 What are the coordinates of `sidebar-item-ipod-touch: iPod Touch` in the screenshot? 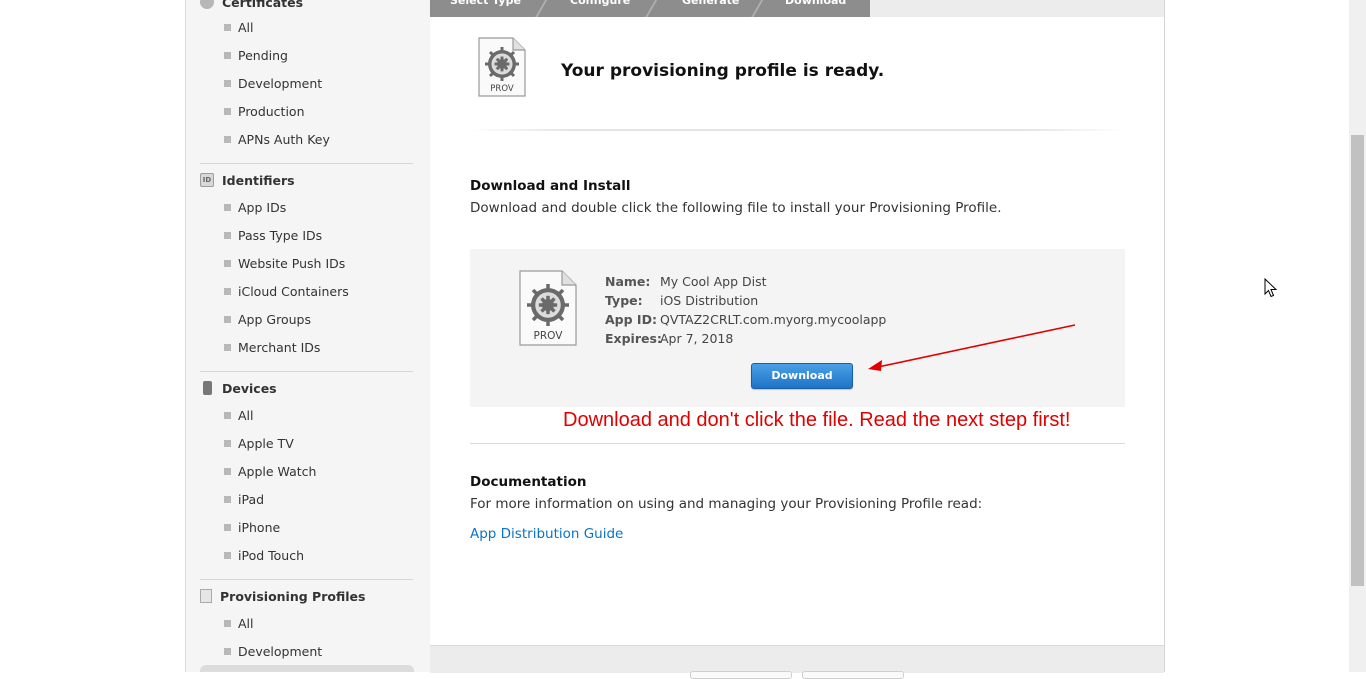 It's located at (264, 555).